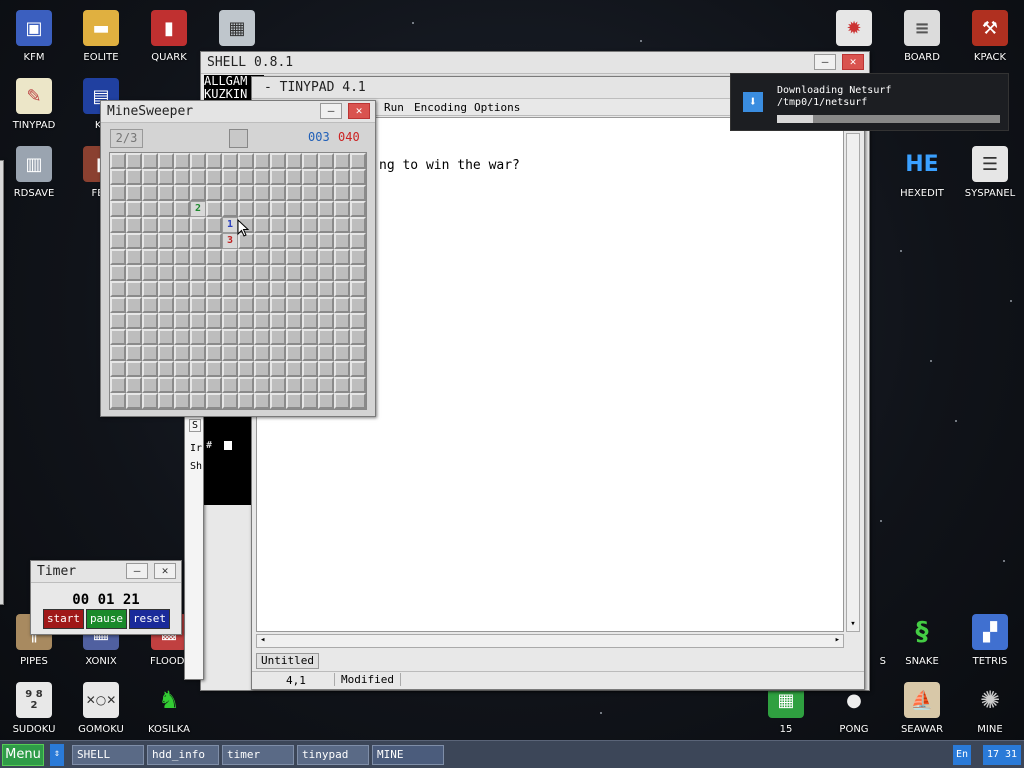 The width and height of the screenshot is (1024, 768). Describe the element at coordinates (198, 209) in the screenshot. I see `mine-cell-open: 2` at that location.